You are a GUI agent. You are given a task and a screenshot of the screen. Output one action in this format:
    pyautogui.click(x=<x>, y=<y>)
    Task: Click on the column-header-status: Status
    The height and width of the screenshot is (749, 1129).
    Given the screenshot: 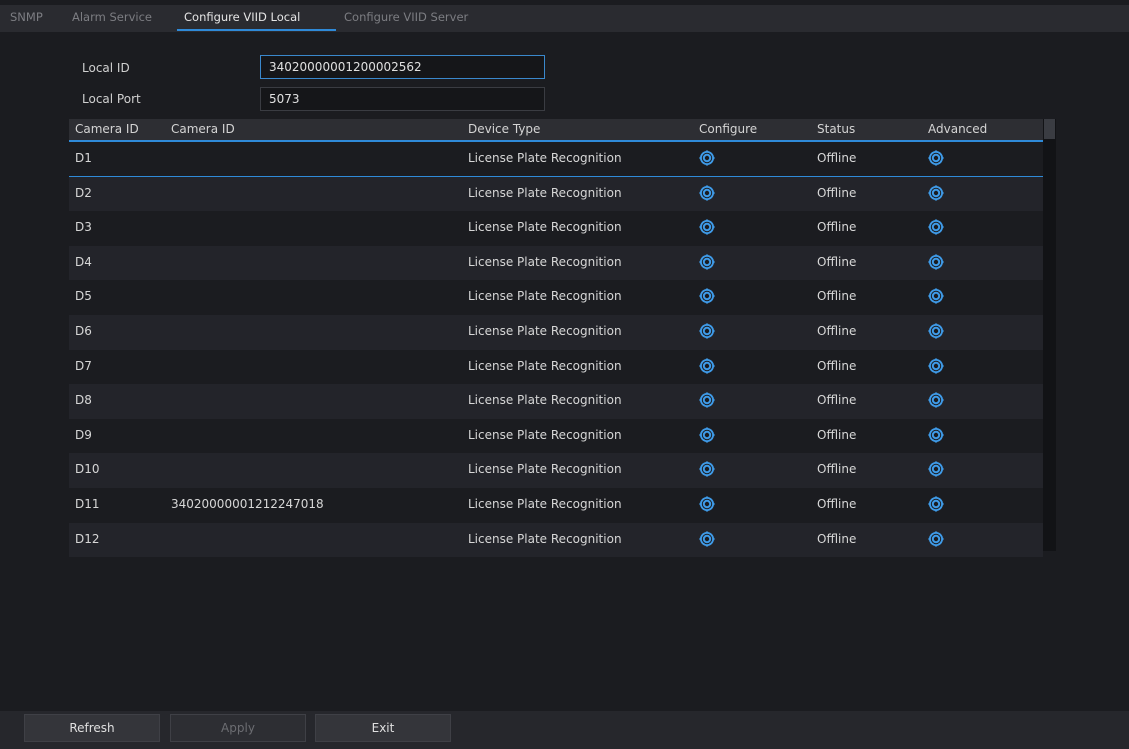 What is the action you would take?
    pyautogui.click(x=836, y=129)
    